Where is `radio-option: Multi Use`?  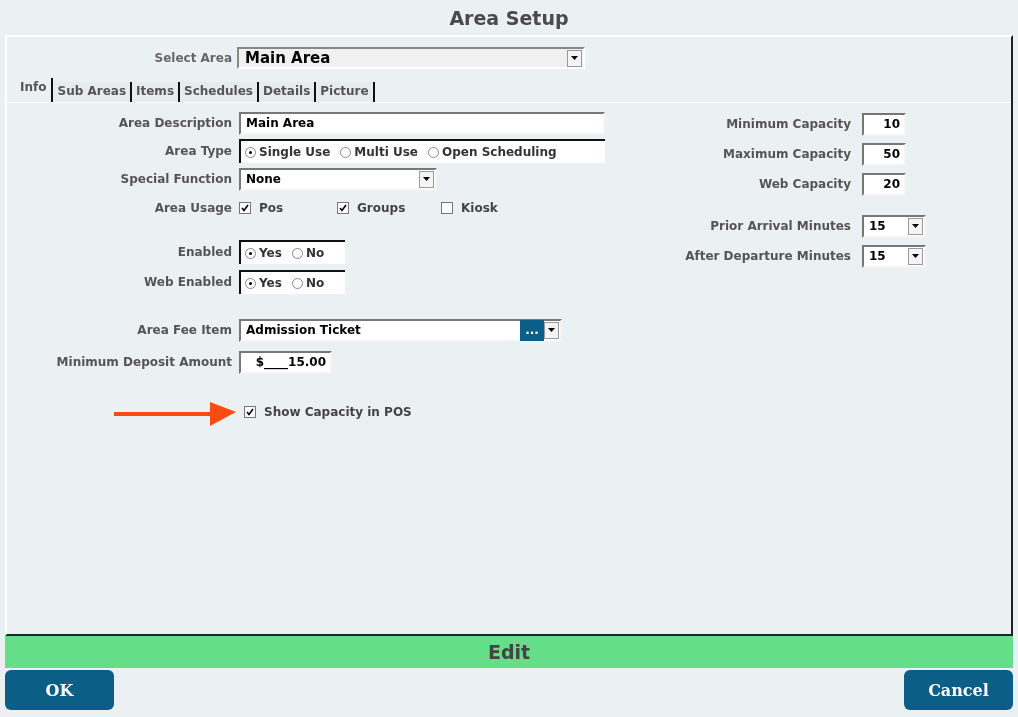
radio-option: Multi Use is located at coordinates (379, 152).